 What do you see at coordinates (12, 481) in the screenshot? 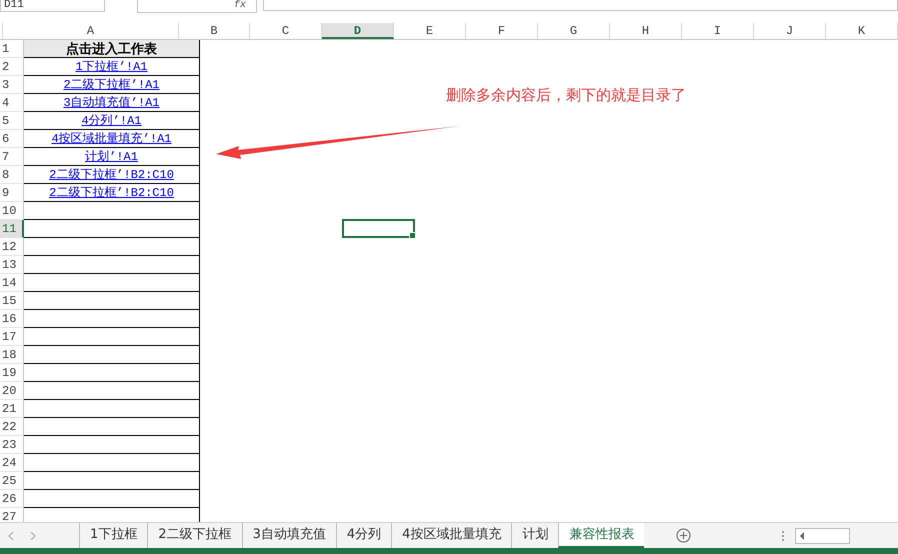
I see `row-header: 25` at bounding box center [12, 481].